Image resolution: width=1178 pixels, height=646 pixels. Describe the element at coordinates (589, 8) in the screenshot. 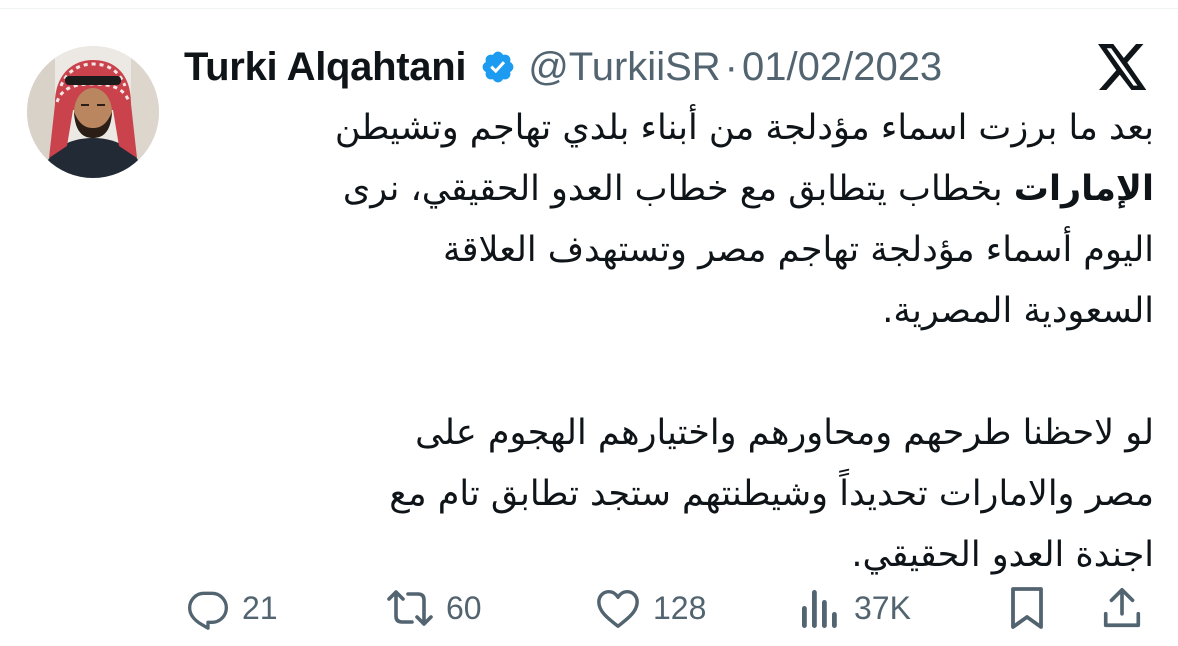

I see `top-divider` at that location.